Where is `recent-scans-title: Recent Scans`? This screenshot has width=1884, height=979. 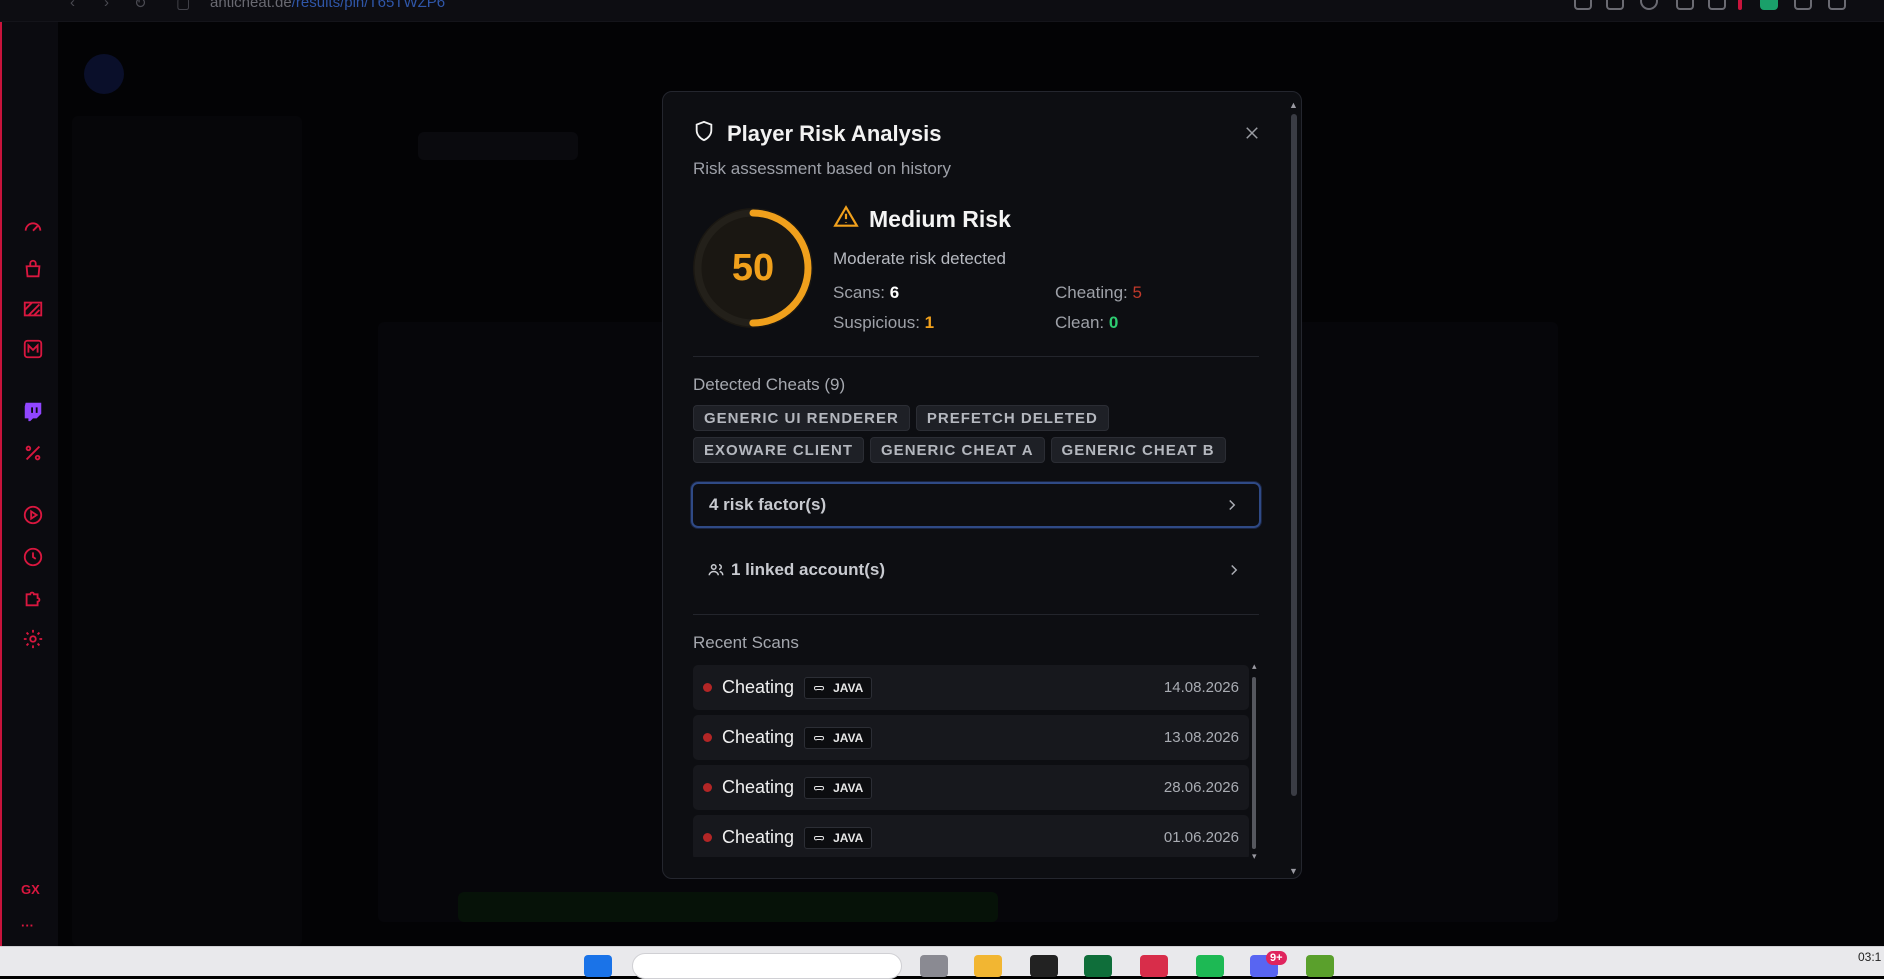 recent-scans-title: Recent Scans is located at coordinates (746, 642).